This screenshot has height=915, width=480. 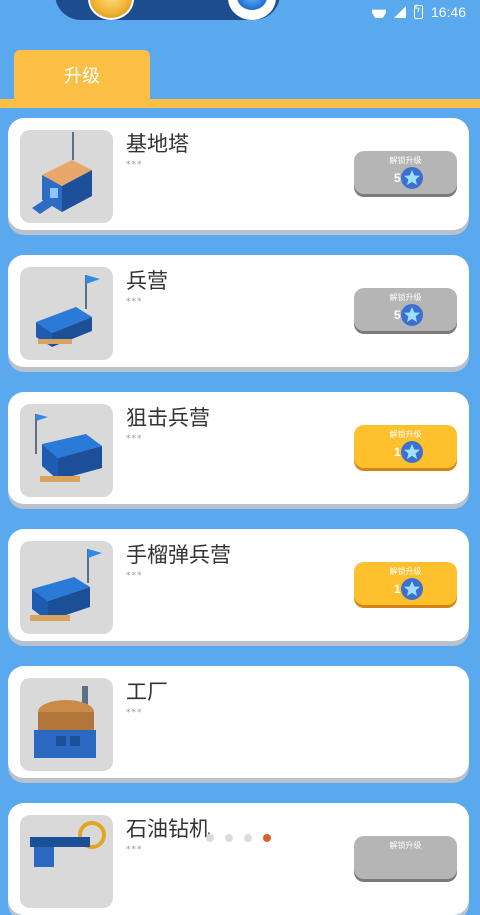 I want to click on building-name: 工厂, so click(x=147, y=692).